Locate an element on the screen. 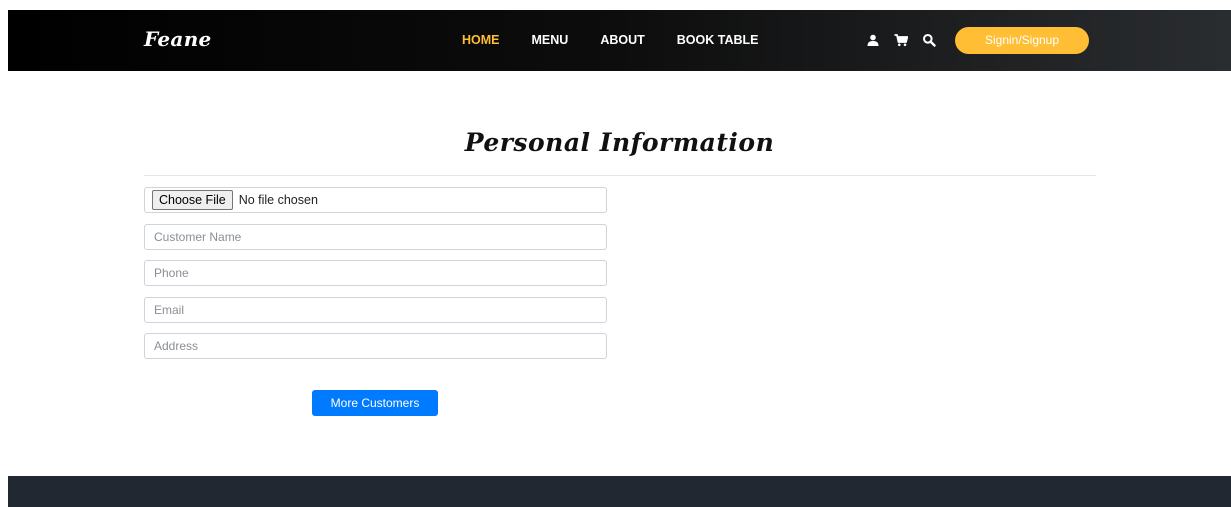 This screenshot has width=1231, height=507. cart-icon is located at coordinates (901, 40).